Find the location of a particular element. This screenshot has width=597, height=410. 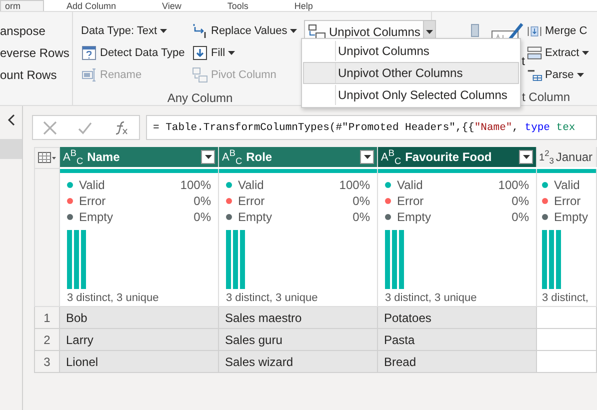

column-header: A$^{B}$$_{C}$ Favourite Food is located at coordinates (457, 157).